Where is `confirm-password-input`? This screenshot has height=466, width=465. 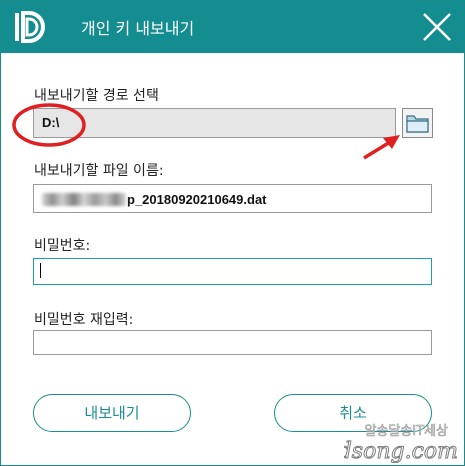 confirm-password-input is located at coordinates (232, 342).